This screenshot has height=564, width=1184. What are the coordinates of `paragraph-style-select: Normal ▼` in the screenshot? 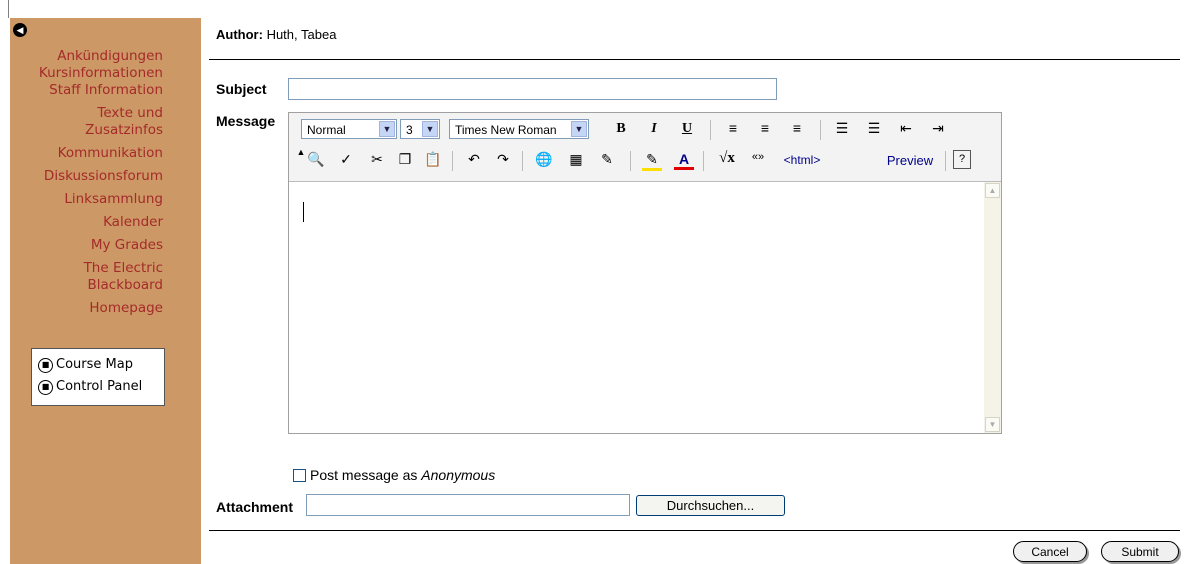 It's located at (349, 129).